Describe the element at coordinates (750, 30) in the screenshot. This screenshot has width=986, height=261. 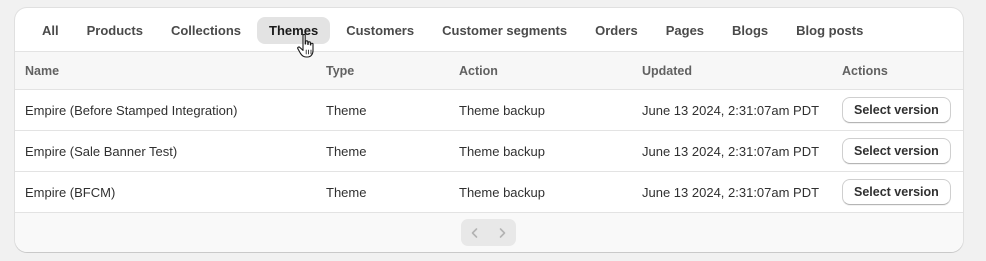
I see `tab-blogs: Blogs` at that location.